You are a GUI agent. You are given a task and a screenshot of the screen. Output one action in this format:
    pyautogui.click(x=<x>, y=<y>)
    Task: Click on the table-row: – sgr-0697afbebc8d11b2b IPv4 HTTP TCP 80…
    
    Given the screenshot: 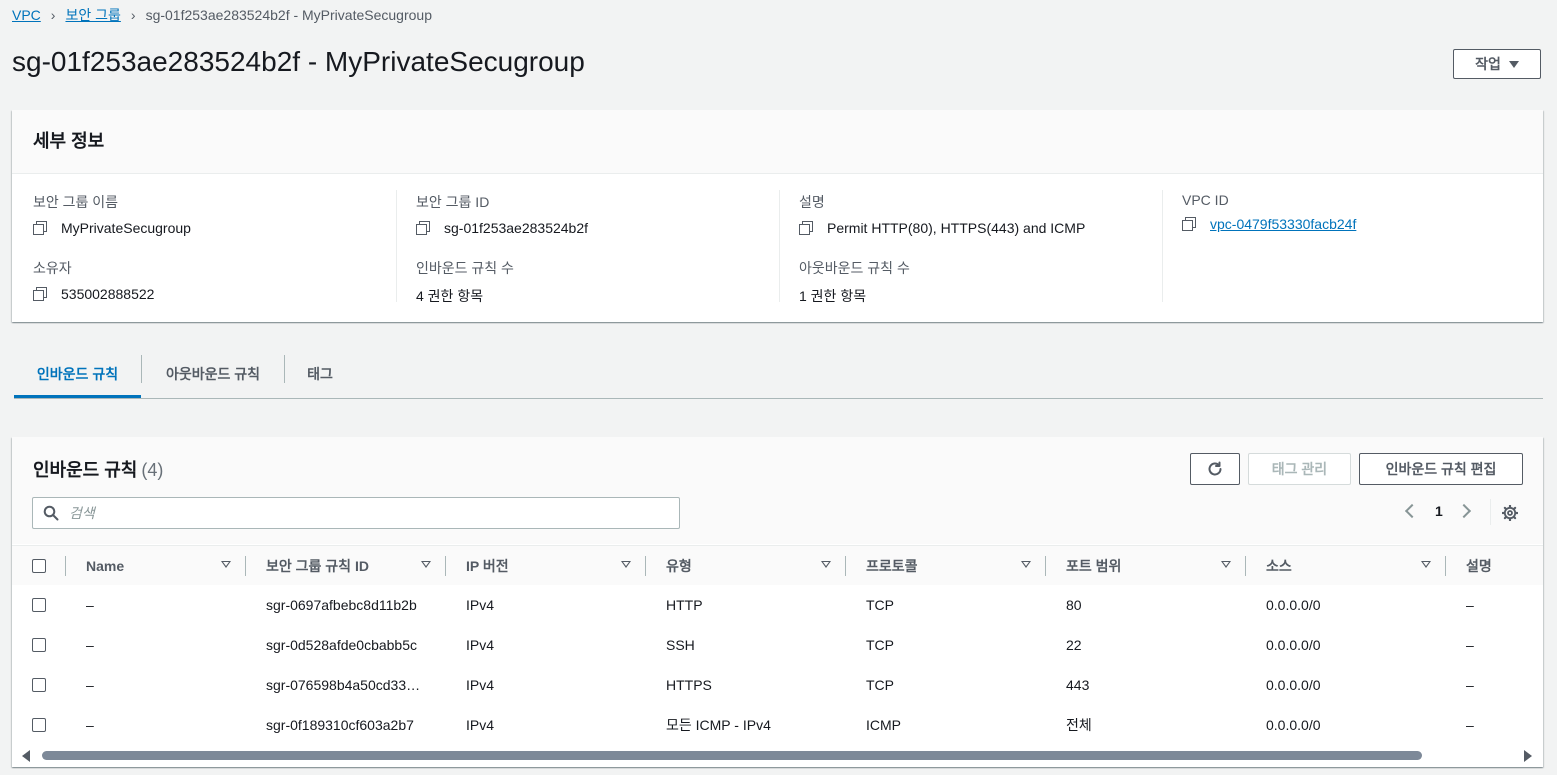 What is the action you would take?
    pyautogui.click(x=777, y=605)
    